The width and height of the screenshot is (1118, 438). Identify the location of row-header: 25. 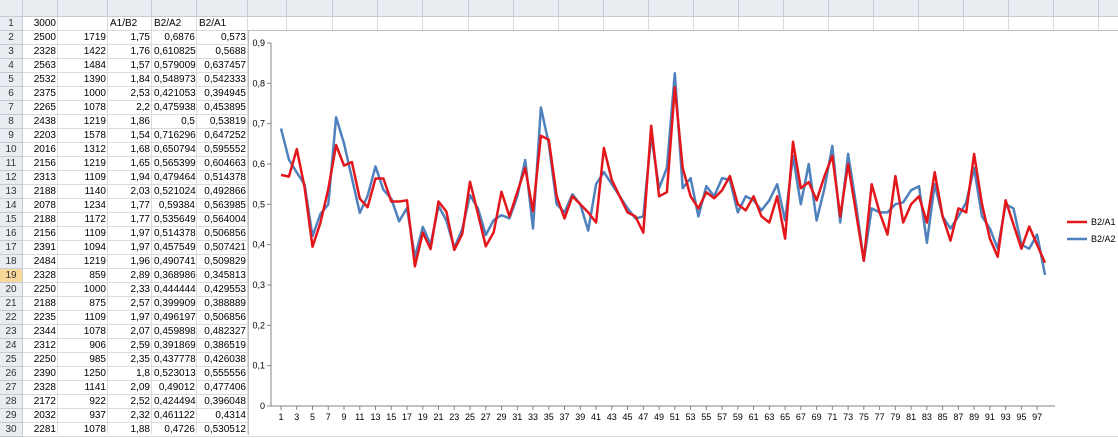
(11, 360).